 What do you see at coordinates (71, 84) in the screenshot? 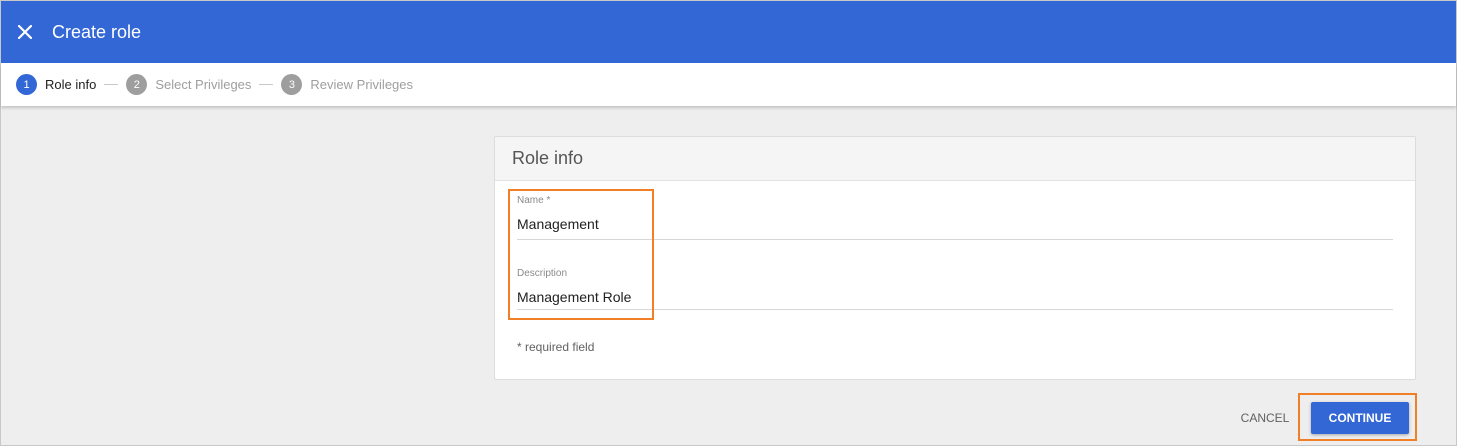
I see `step-label: Role info` at bounding box center [71, 84].